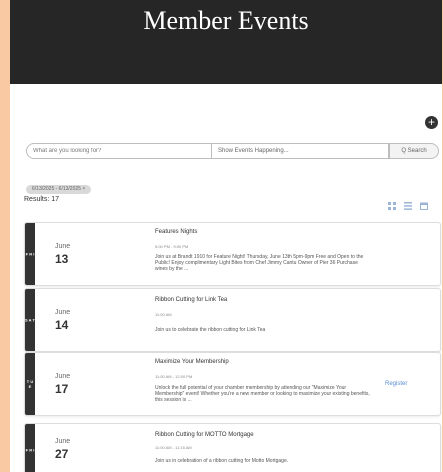  I want to click on results-count: Results: 17, so click(42, 199).